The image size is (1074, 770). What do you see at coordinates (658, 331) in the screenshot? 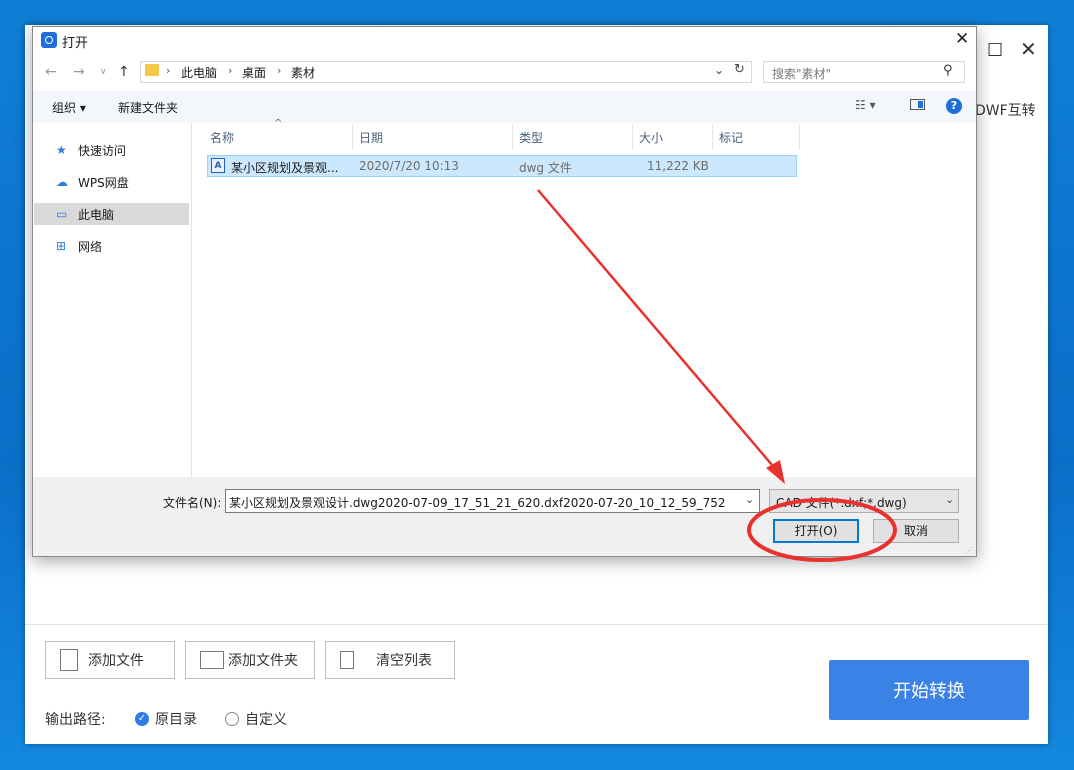
I see `annotation-arrow-line` at bounding box center [658, 331].